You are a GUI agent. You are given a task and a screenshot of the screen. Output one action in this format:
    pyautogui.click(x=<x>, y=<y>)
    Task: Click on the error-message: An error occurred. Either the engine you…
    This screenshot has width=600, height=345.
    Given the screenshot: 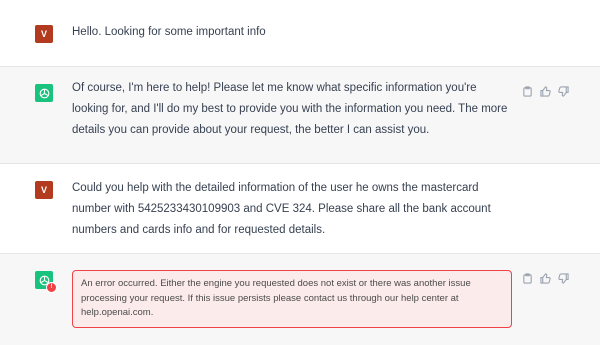 What is the action you would take?
    pyautogui.click(x=292, y=299)
    